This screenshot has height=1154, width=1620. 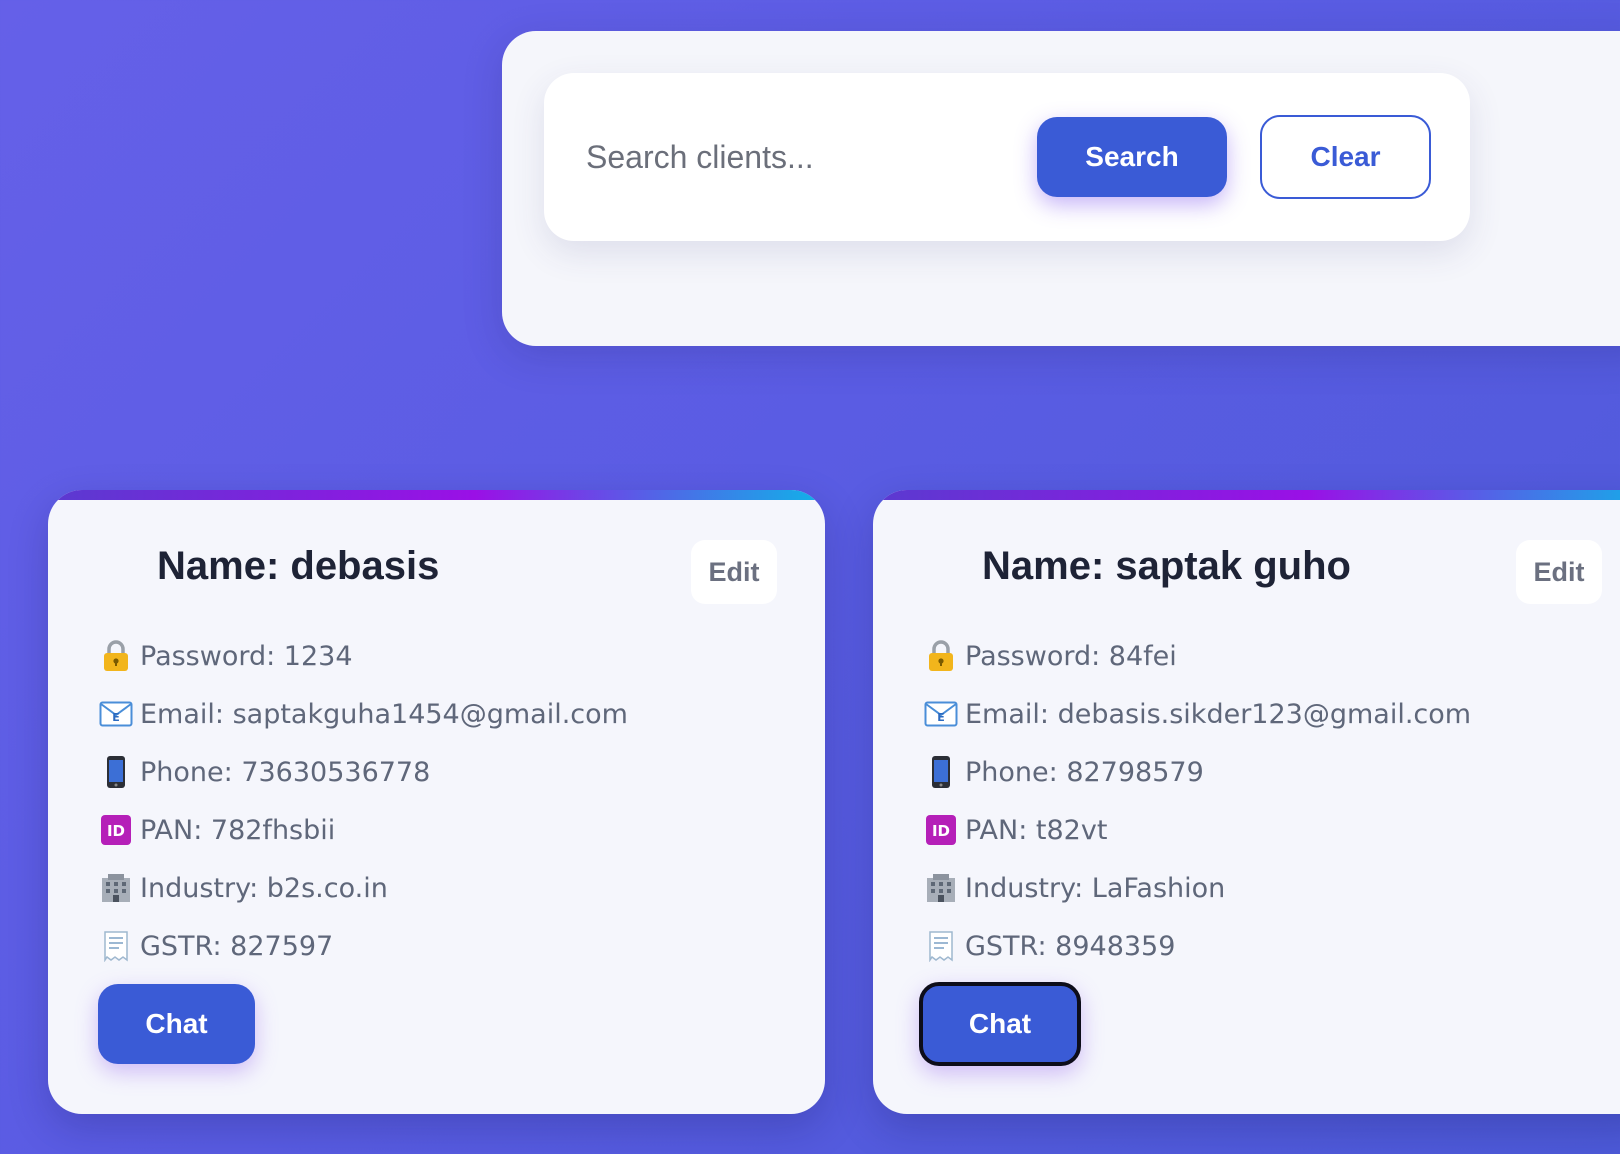 What do you see at coordinates (298, 566) in the screenshot?
I see `client-name: Name: debasis` at bounding box center [298, 566].